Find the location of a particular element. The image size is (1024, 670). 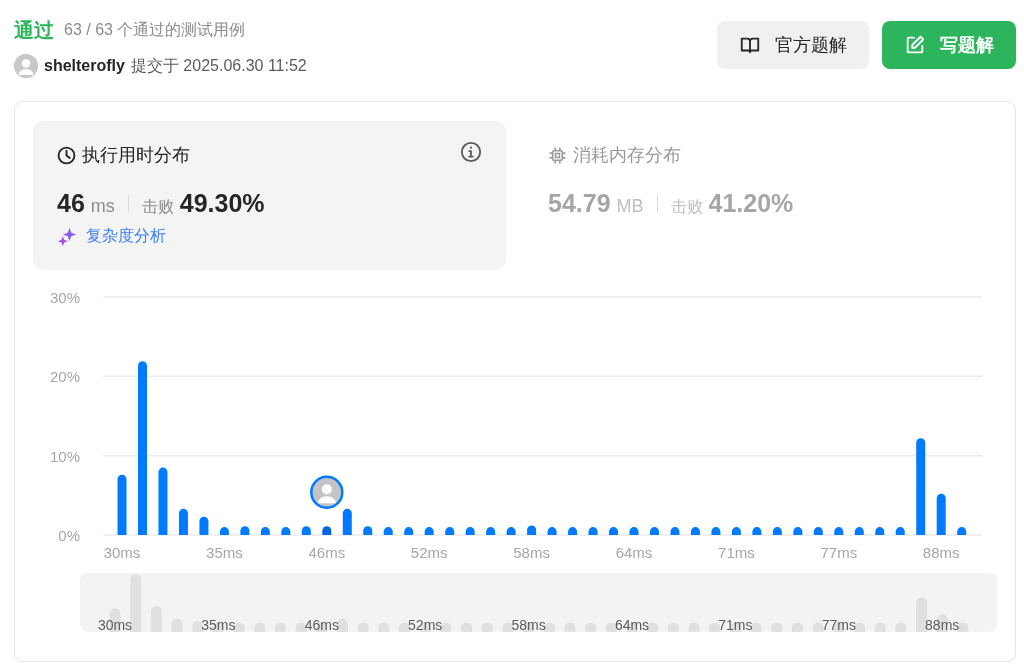

x-axis-label: 71ms is located at coordinates (736, 552).